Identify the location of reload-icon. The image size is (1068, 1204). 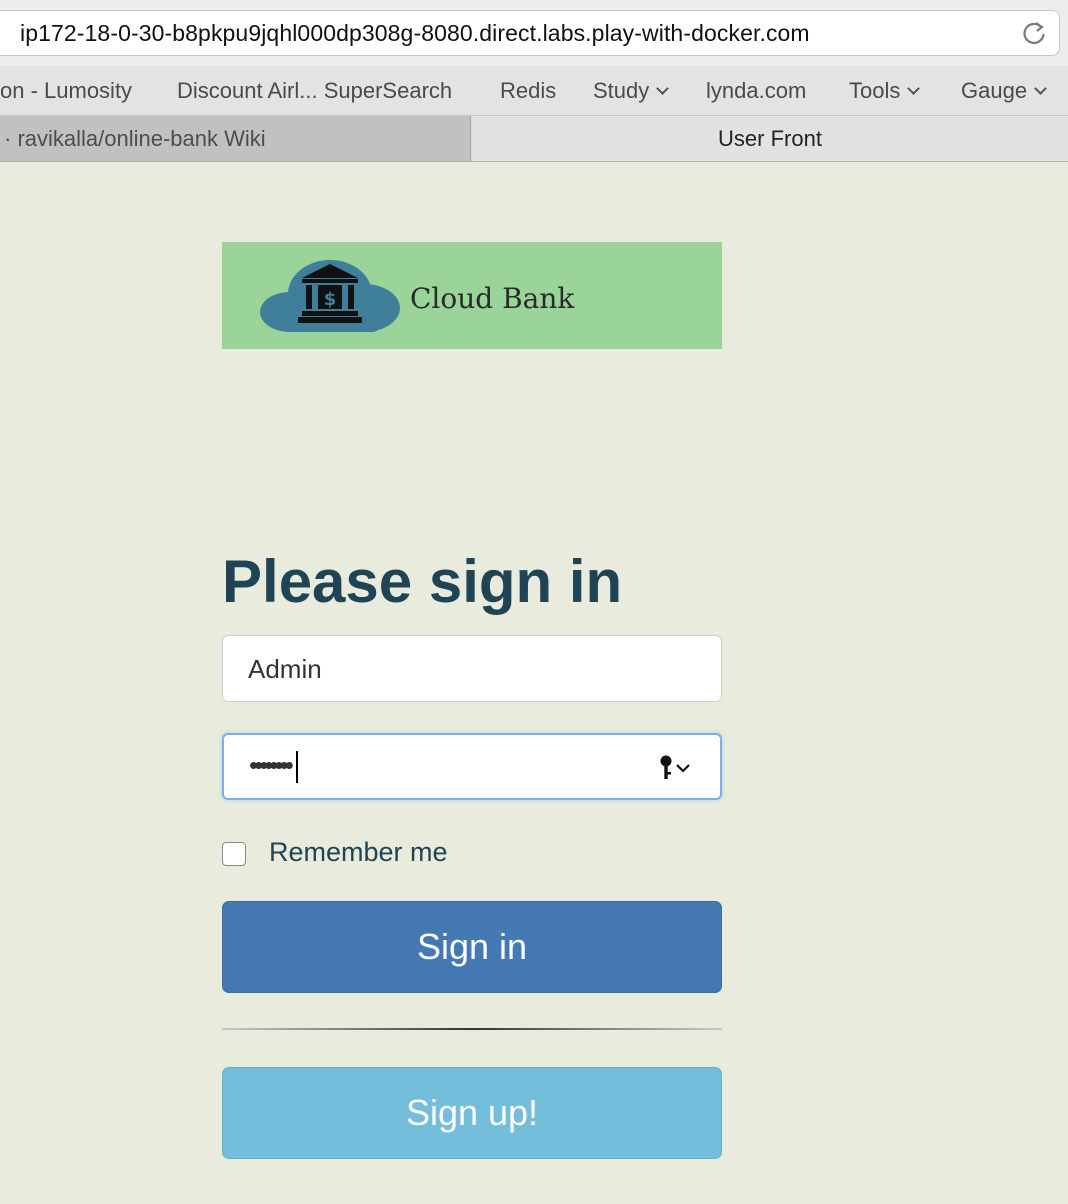
(1034, 33).